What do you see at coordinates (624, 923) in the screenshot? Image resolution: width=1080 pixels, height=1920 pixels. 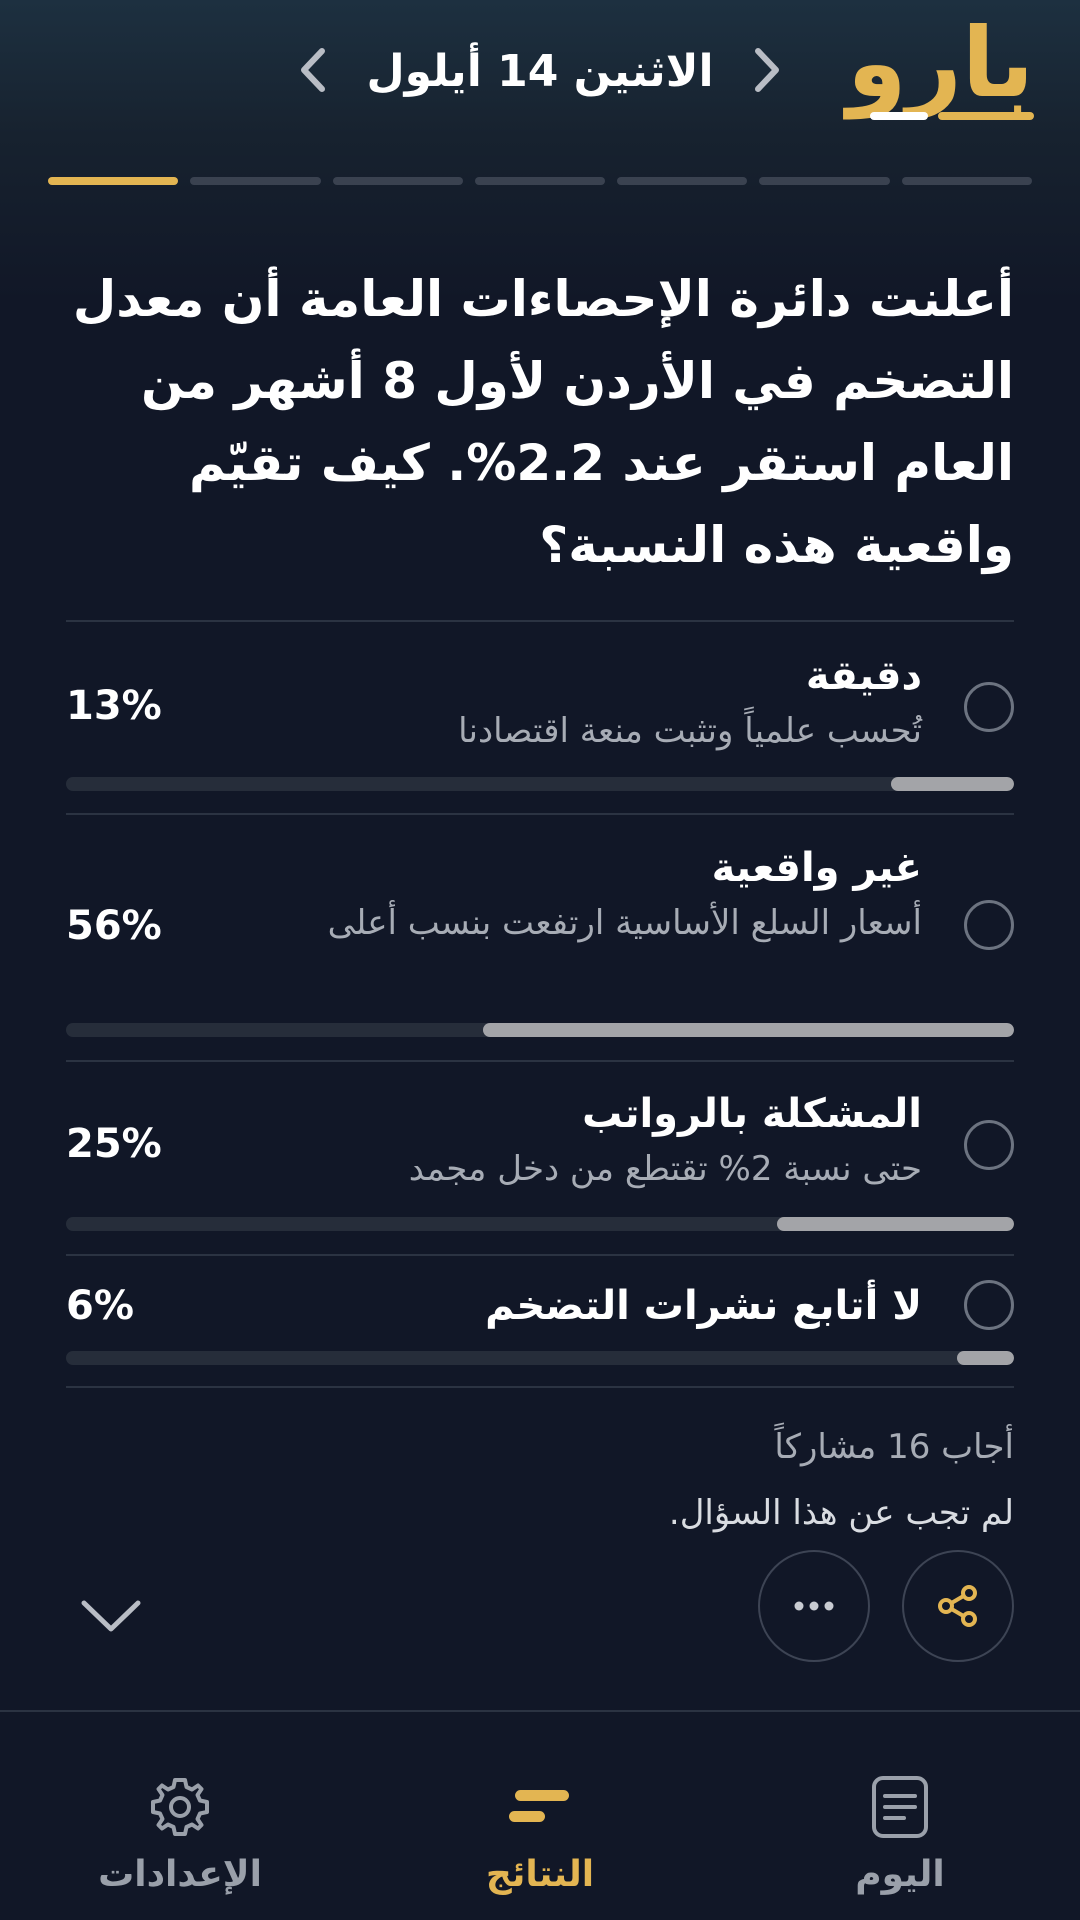 I see `option-subtitle: أسعار السلع الأساسية ارتفعت بنسب أعلى` at bounding box center [624, 923].